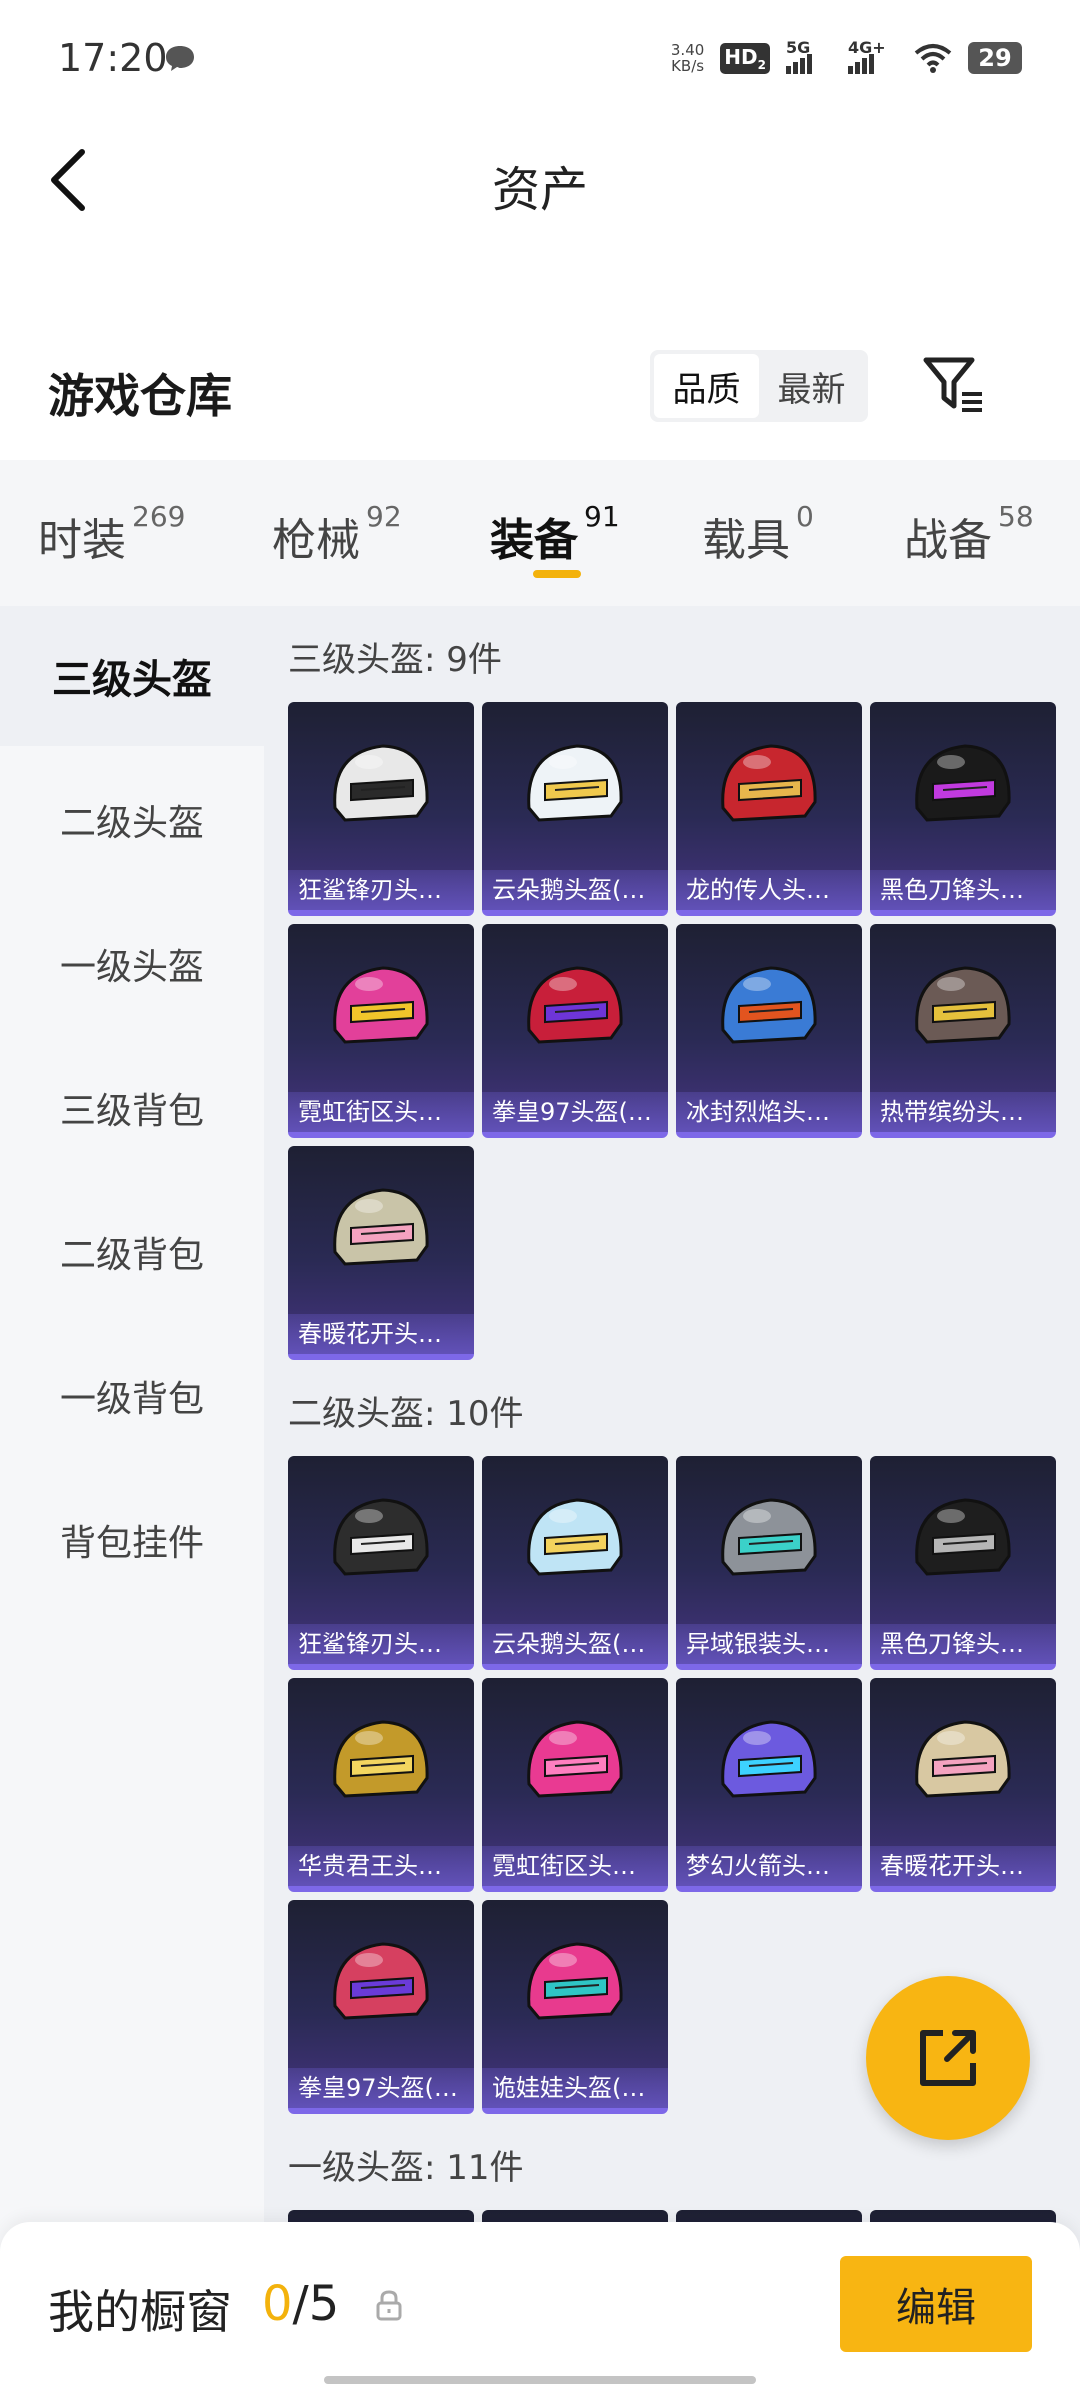 Image resolution: width=1080 pixels, height=2388 pixels. What do you see at coordinates (1016, 516) in the screenshot?
I see `tab-count: 58` at bounding box center [1016, 516].